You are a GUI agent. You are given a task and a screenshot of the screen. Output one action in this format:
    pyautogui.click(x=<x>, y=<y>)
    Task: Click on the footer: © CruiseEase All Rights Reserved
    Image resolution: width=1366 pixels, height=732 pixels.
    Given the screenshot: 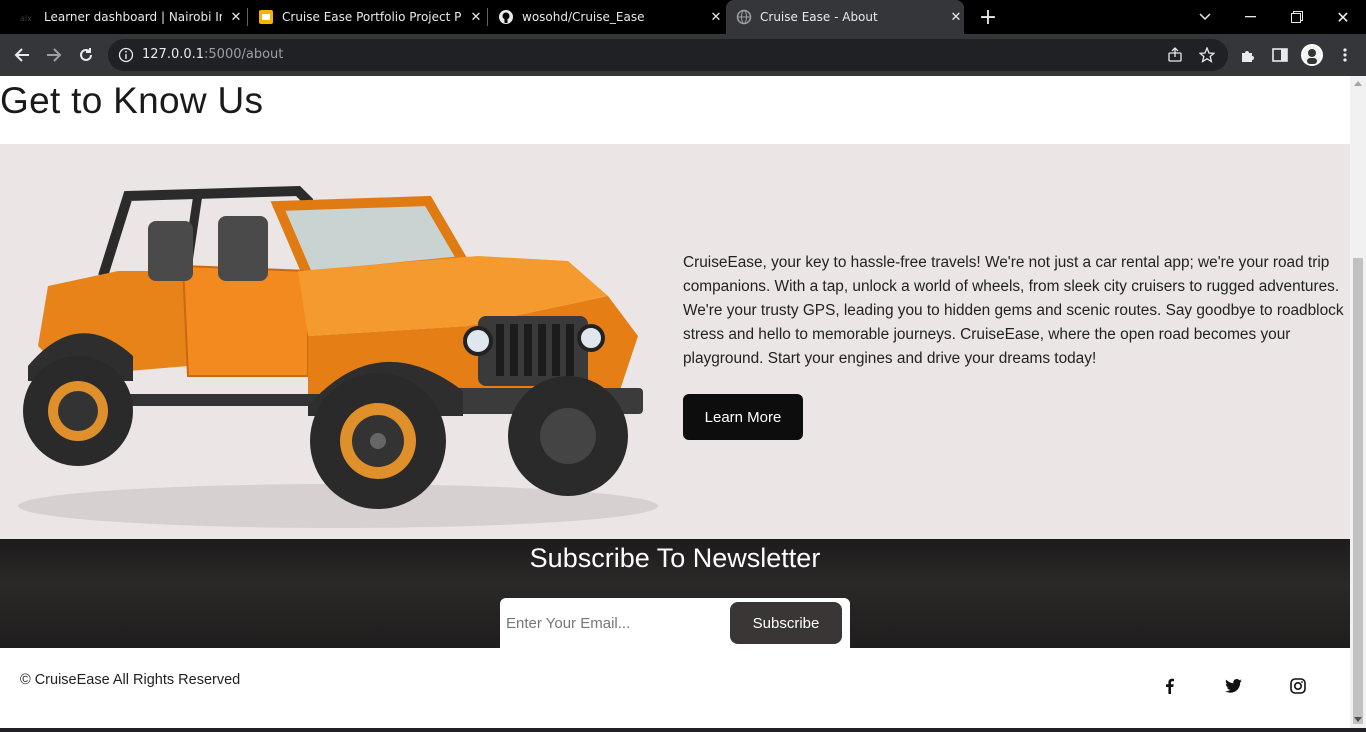 What is the action you would take?
    pyautogui.click(x=675, y=688)
    